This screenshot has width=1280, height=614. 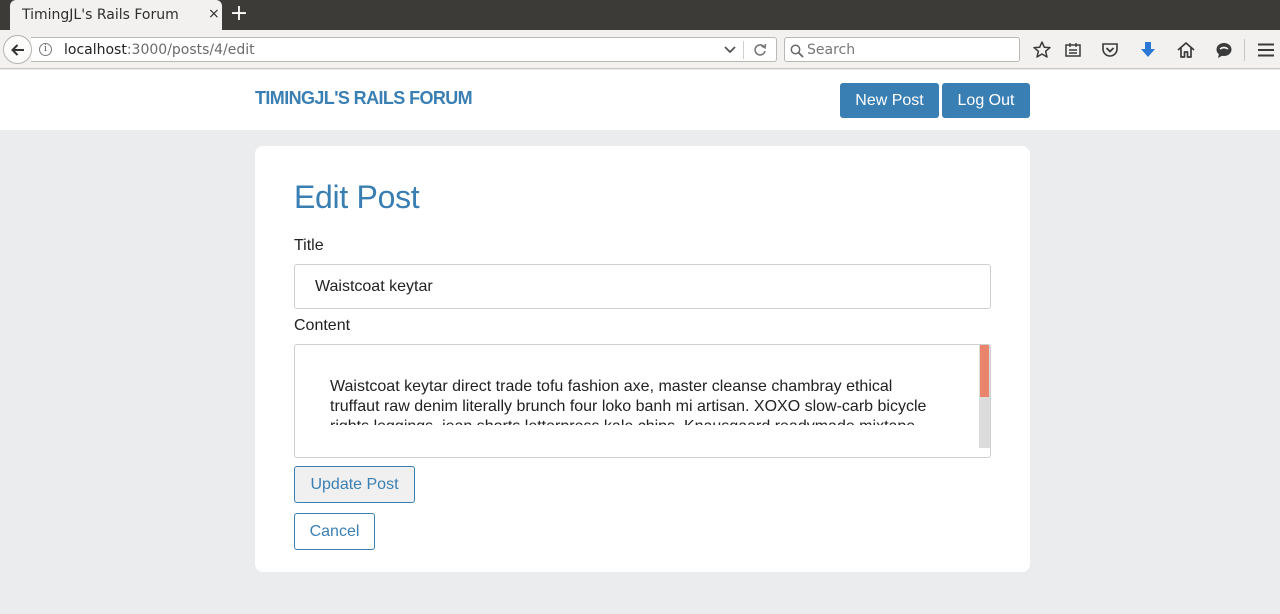 What do you see at coordinates (909, 49) in the screenshot?
I see `browser-search-input` at bounding box center [909, 49].